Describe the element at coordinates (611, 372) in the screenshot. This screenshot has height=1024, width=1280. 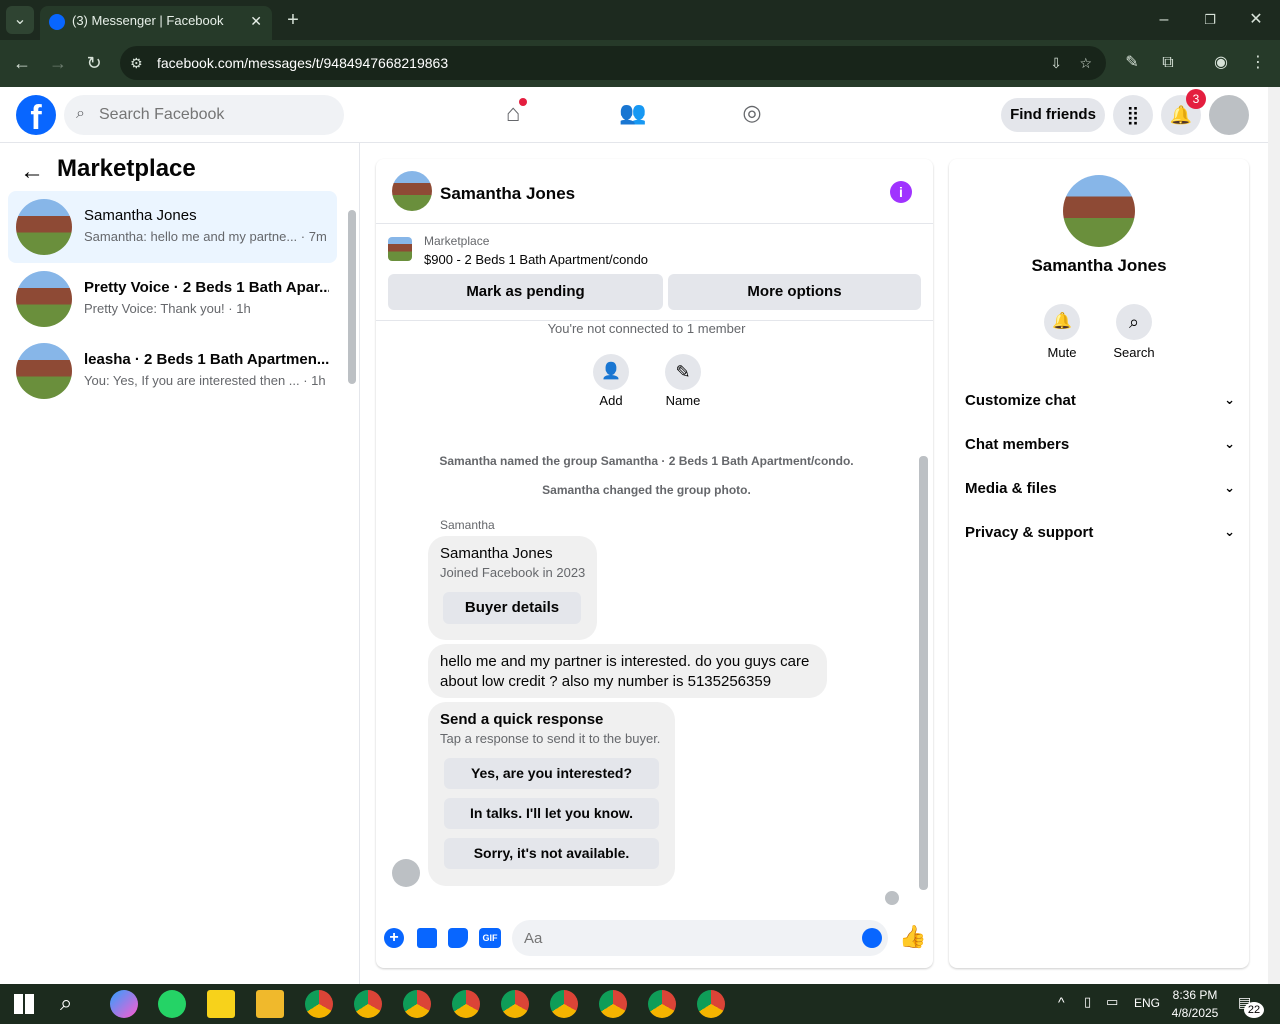
I see `add-person-icon: 👤` at that location.